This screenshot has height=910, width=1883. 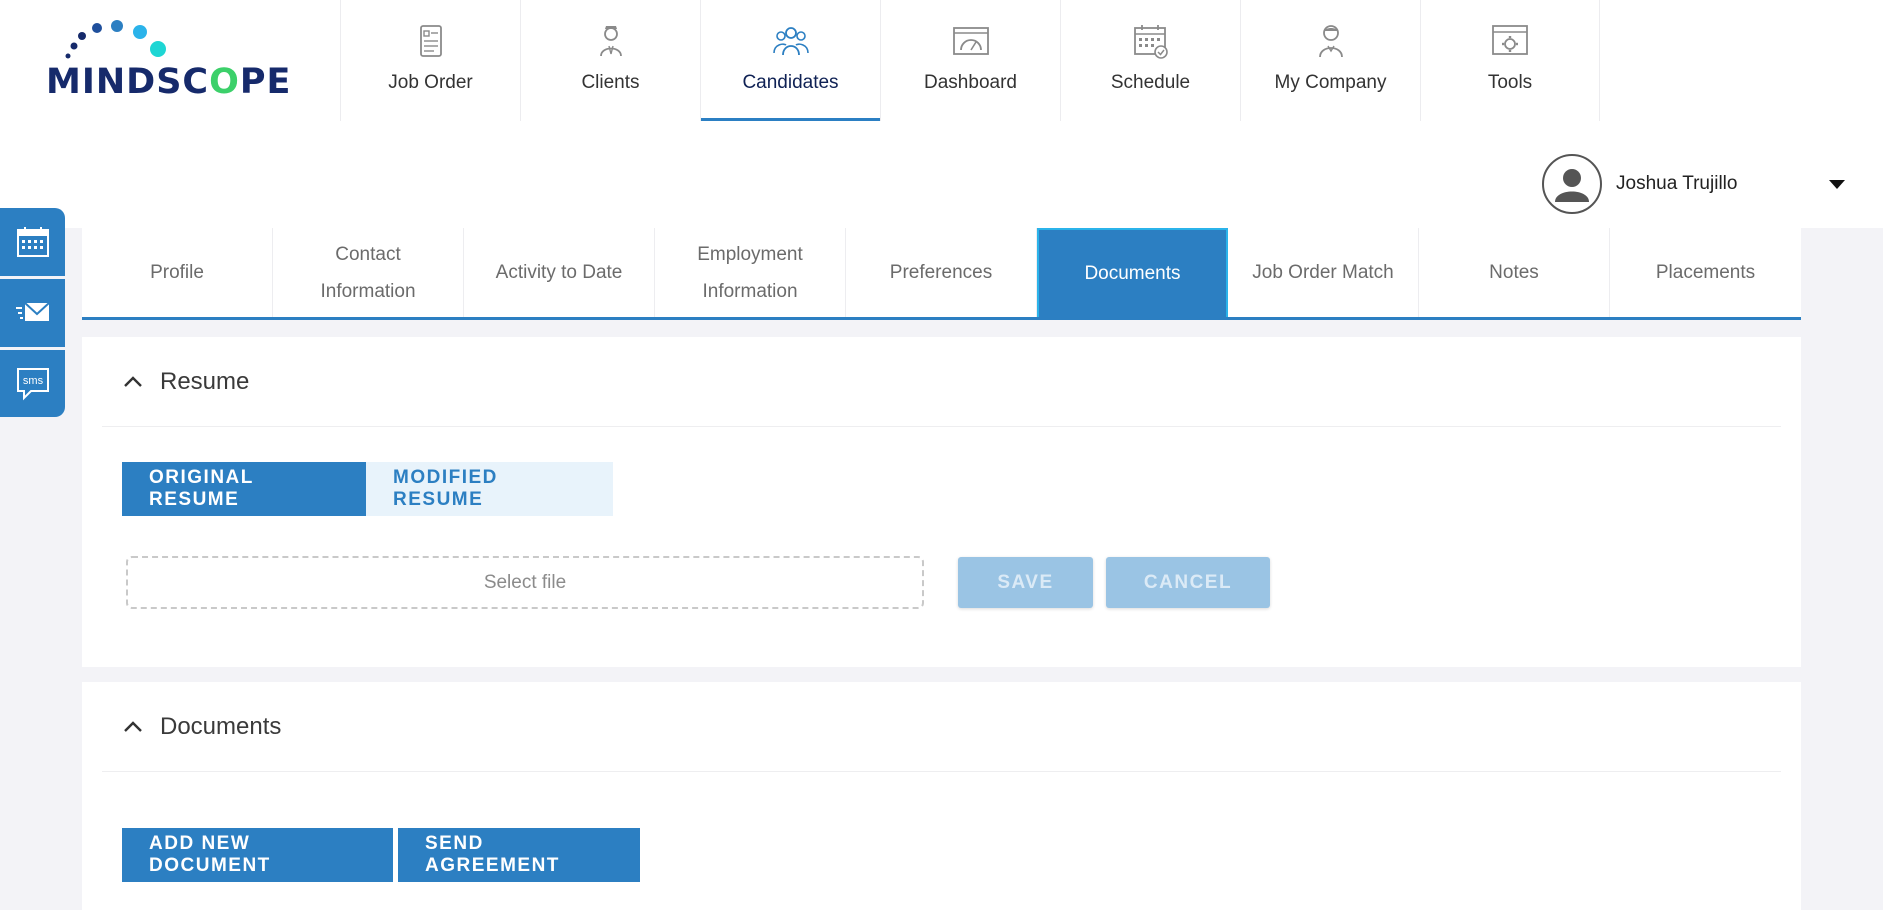 I want to click on candidates-icon, so click(x=790, y=41).